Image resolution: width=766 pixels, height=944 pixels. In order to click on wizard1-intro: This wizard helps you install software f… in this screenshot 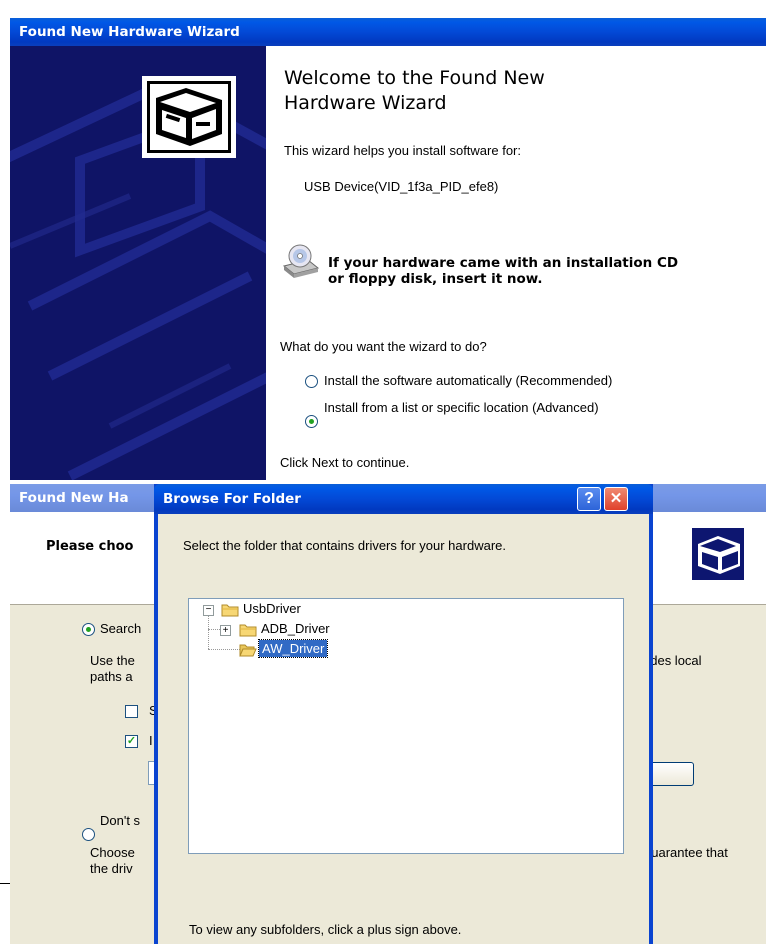, I will do `click(402, 150)`.